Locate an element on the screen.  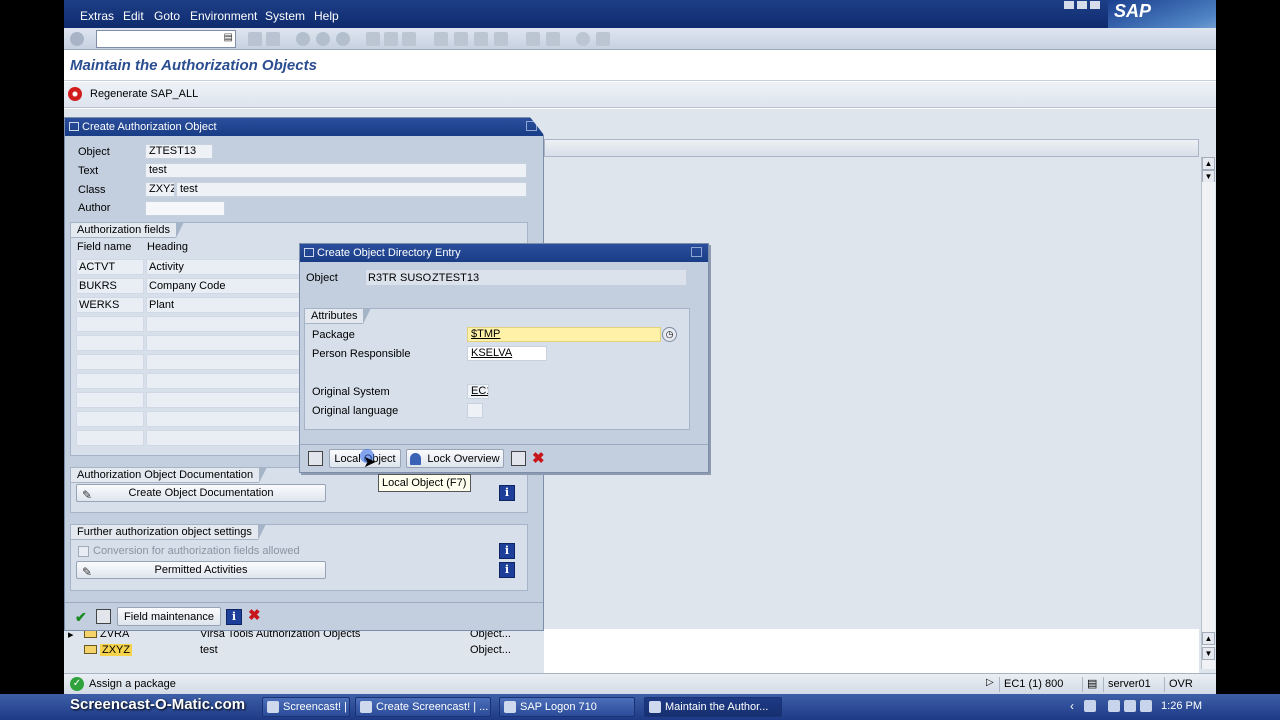
menu-system: System is located at coordinates (285, 16).